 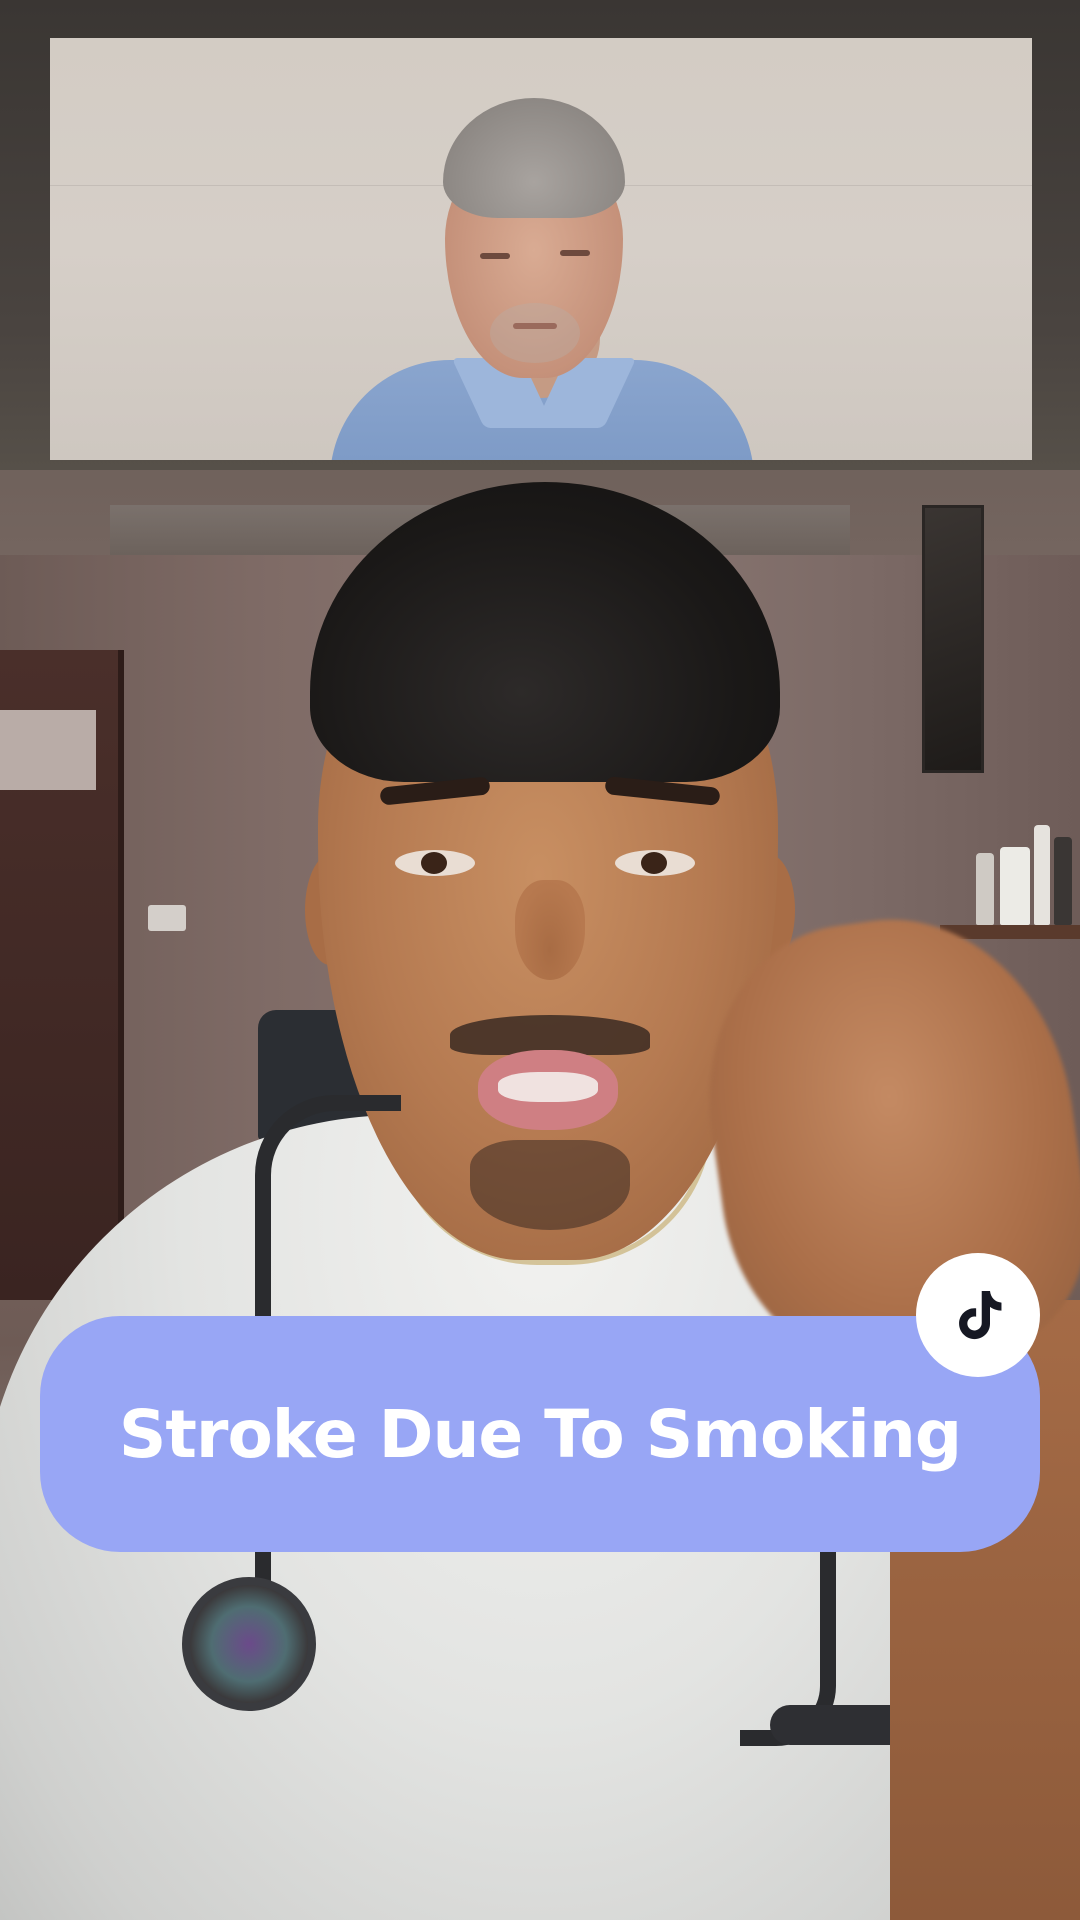 What do you see at coordinates (550, 1035) in the screenshot?
I see `doctor-mustache` at bounding box center [550, 1035].